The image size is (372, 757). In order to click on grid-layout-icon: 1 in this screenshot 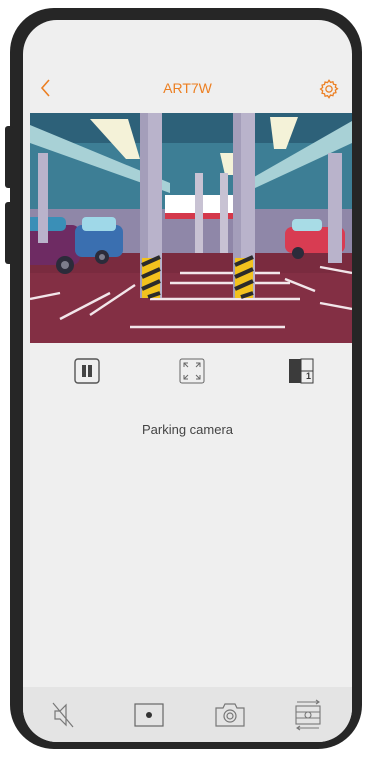, I will do `click(301, 371)`.